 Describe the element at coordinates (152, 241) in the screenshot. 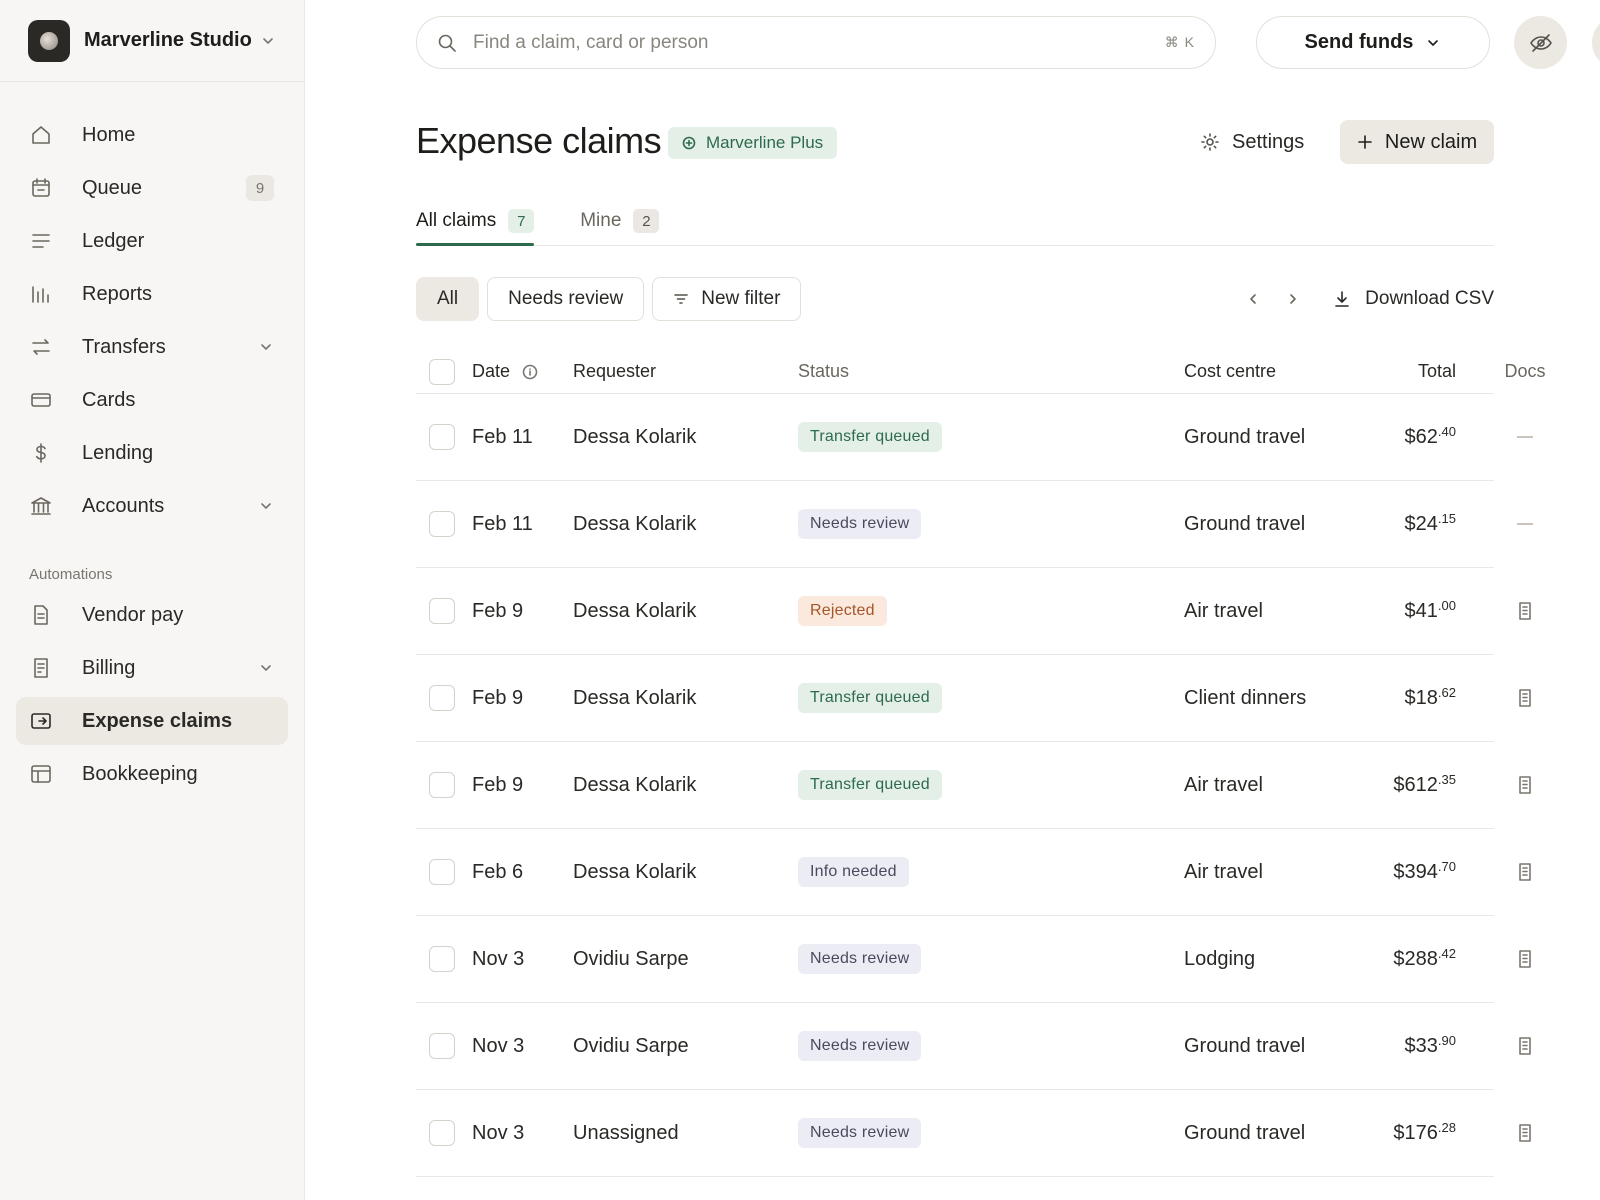

I see `sidebar-item-ledger: Ledger` at that location.